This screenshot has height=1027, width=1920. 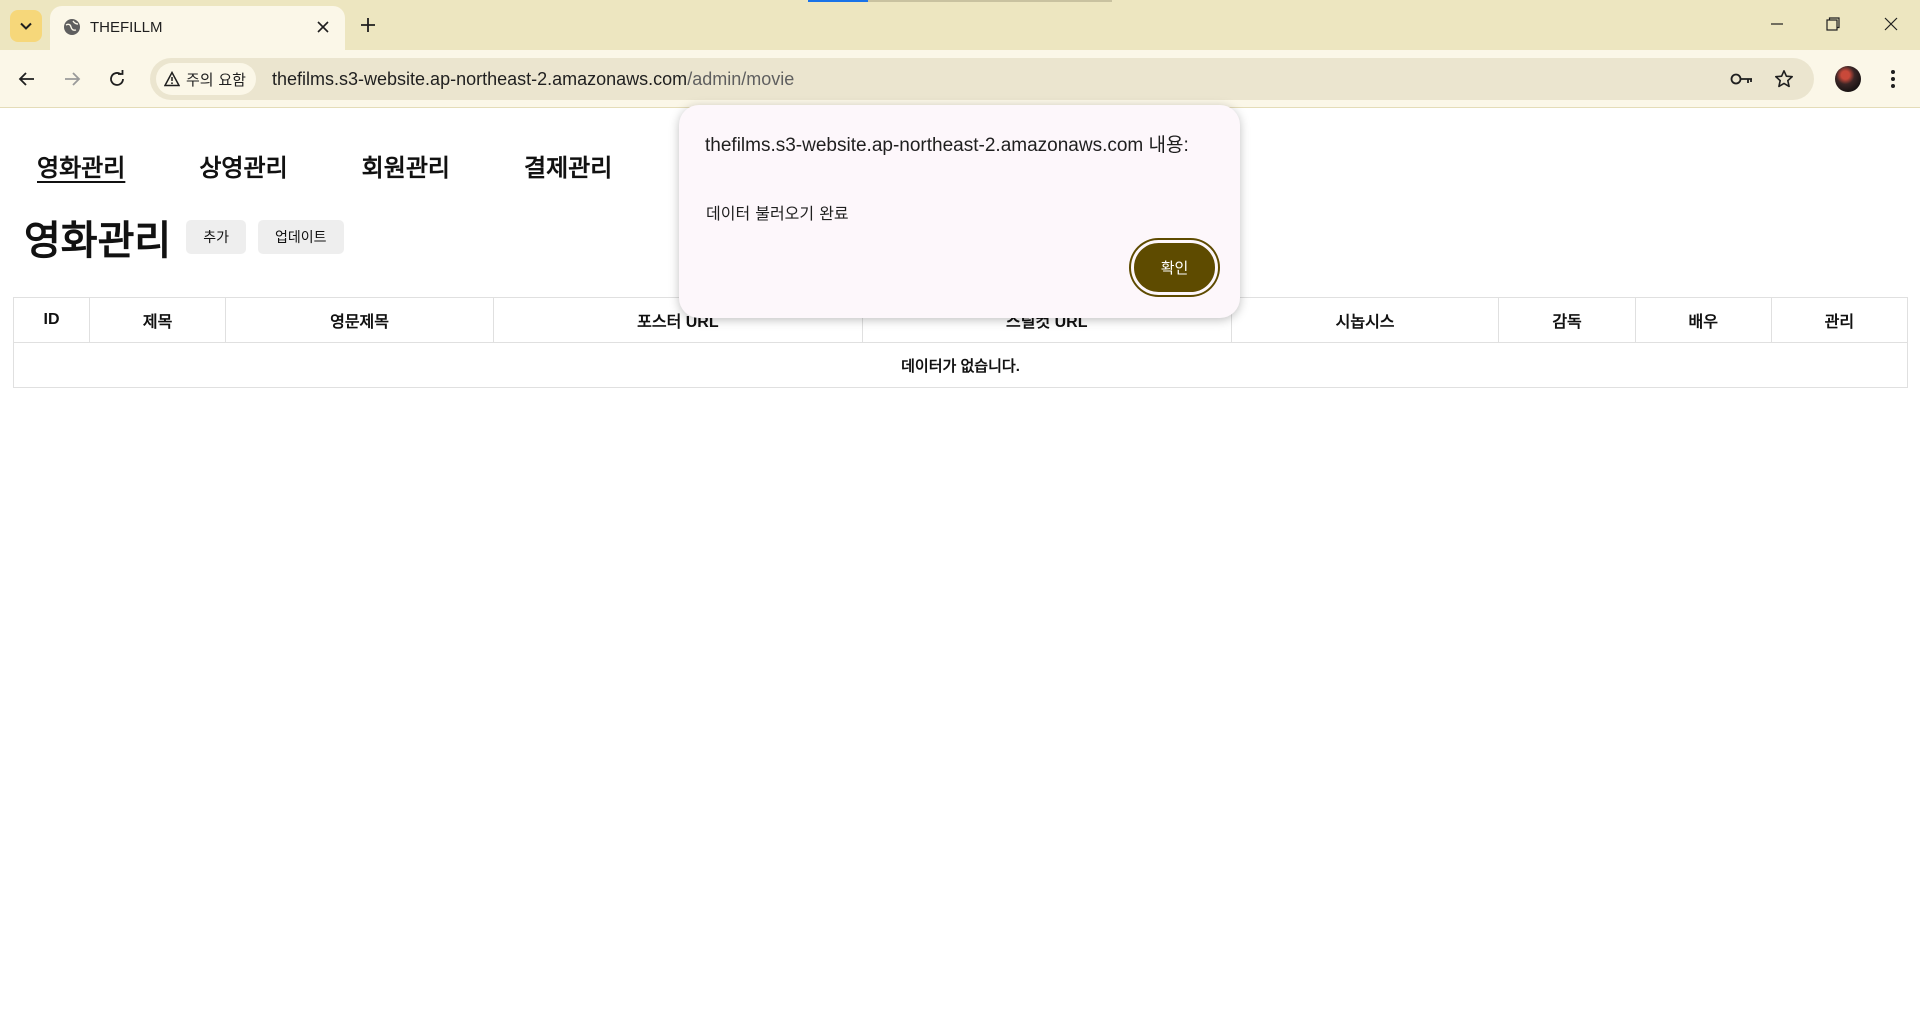 What do you see at coordinates (838, 1) in the screenshot?
I see `loading-indicator` at bounding box center [838, 1].